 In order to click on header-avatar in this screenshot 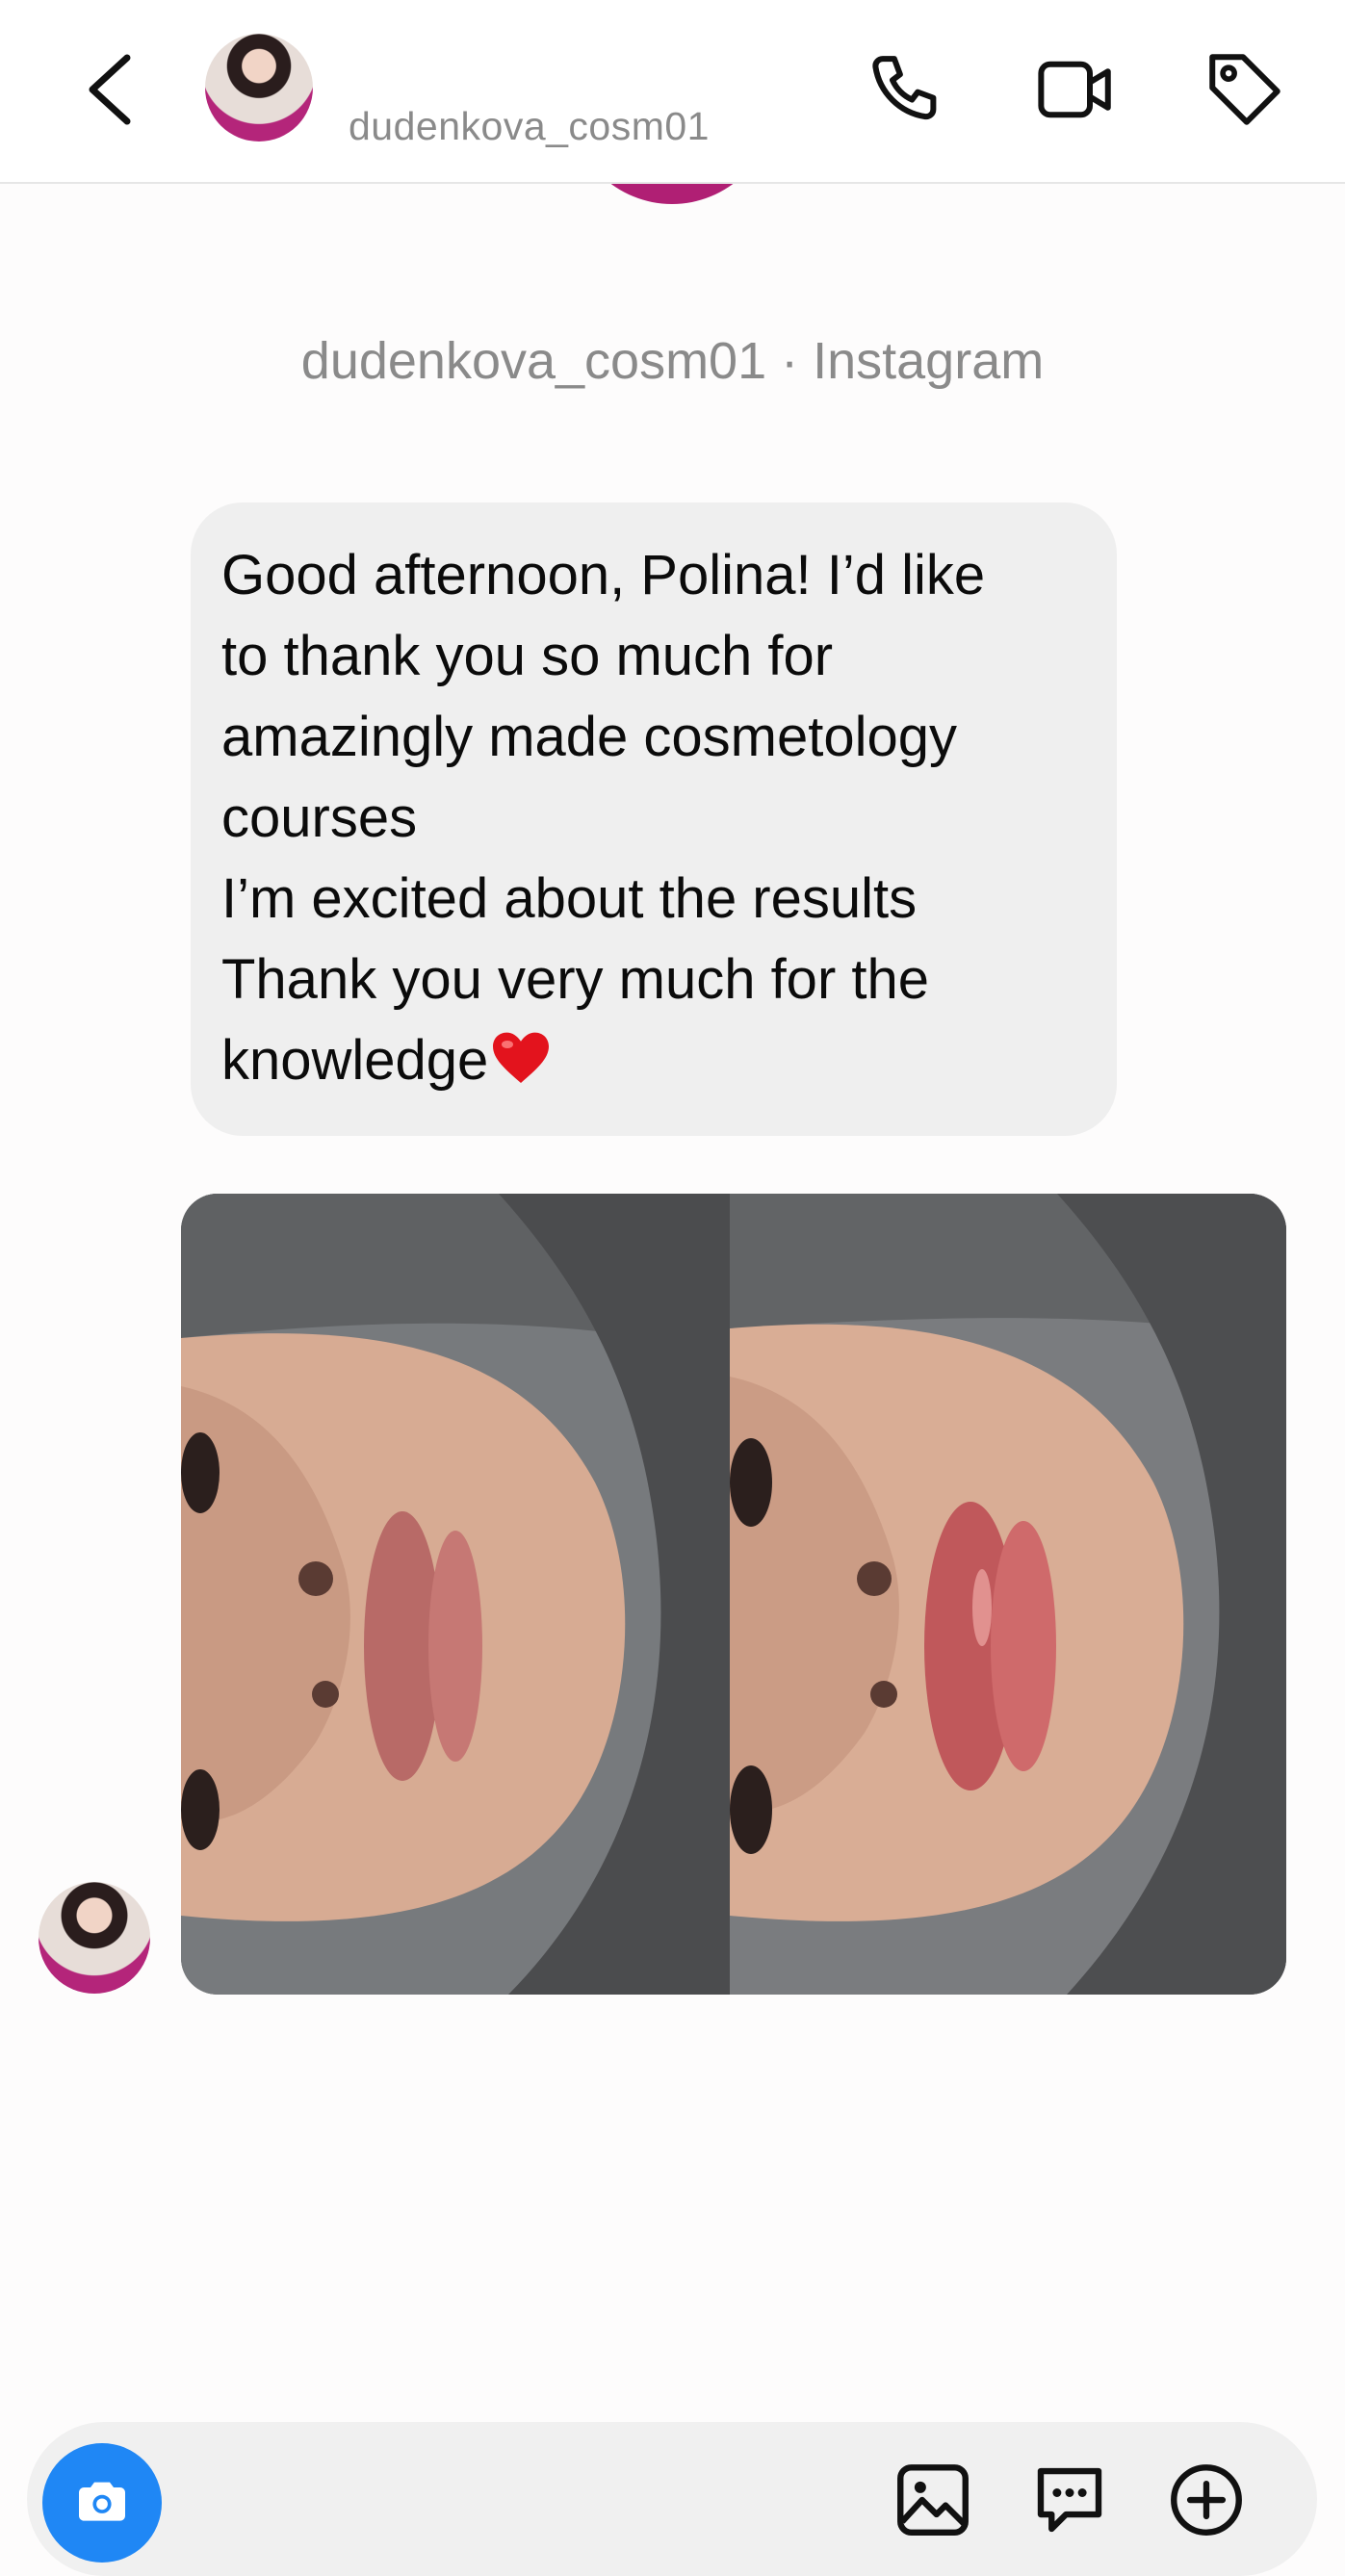, I will do `click(259, 88)`.